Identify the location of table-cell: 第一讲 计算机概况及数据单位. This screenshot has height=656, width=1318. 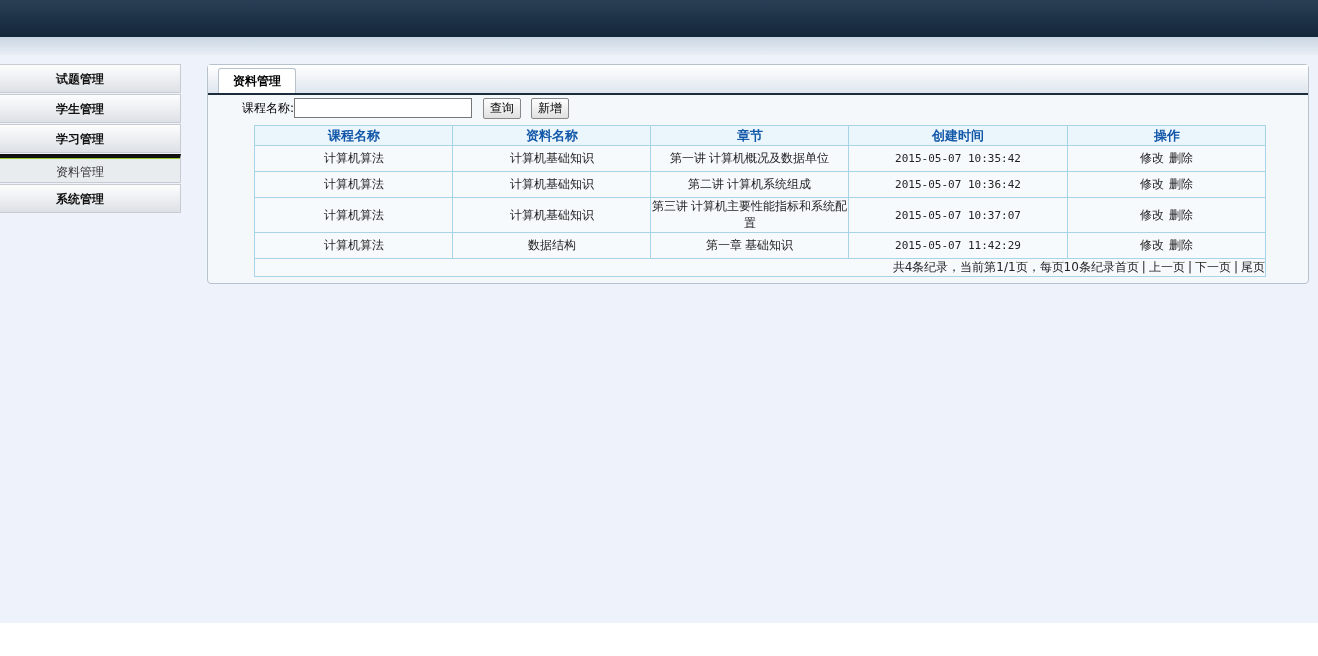
(749, 158).